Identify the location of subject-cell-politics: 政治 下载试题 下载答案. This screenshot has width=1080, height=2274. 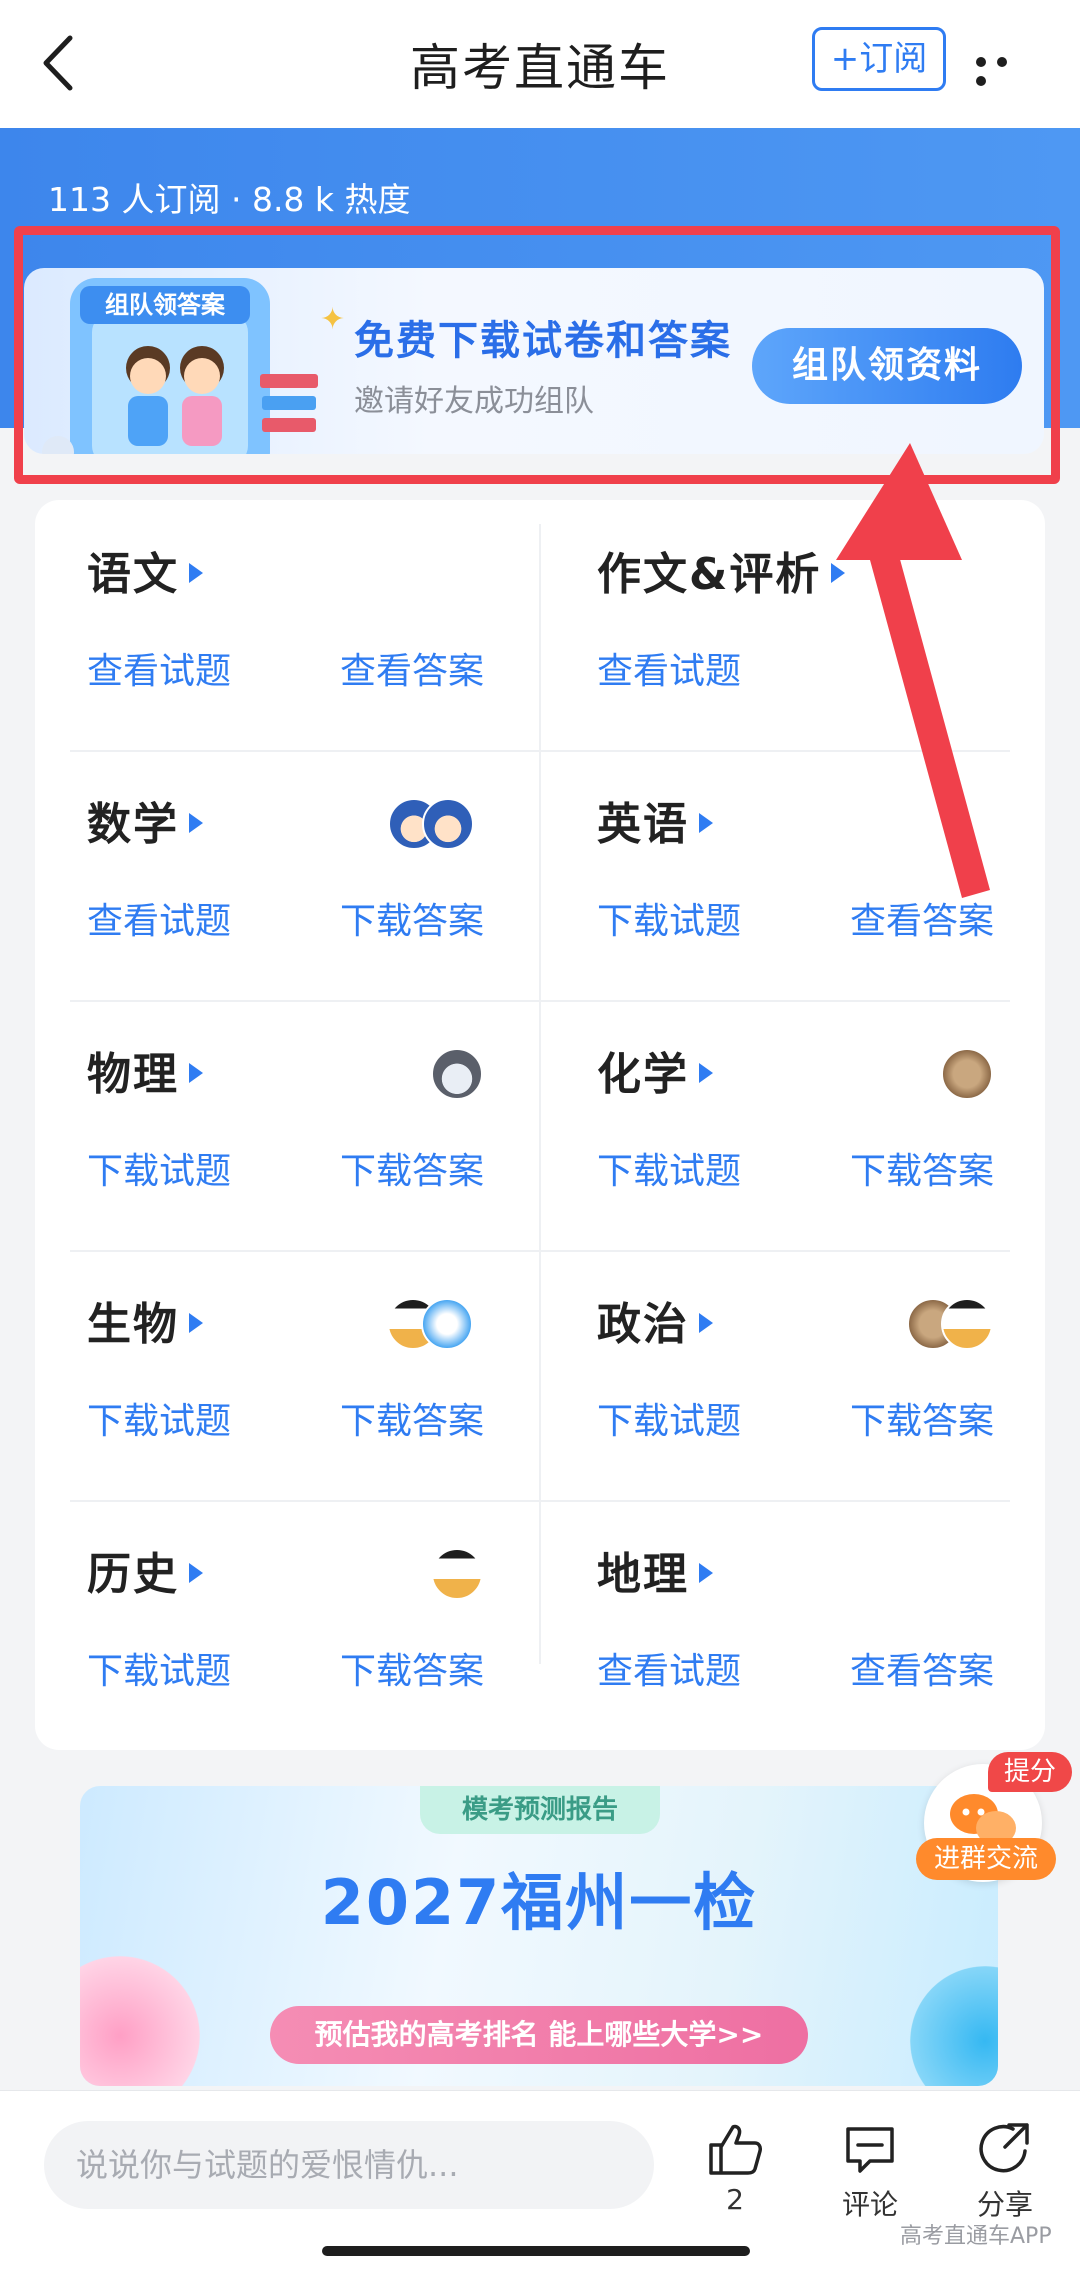
(792, 1375).